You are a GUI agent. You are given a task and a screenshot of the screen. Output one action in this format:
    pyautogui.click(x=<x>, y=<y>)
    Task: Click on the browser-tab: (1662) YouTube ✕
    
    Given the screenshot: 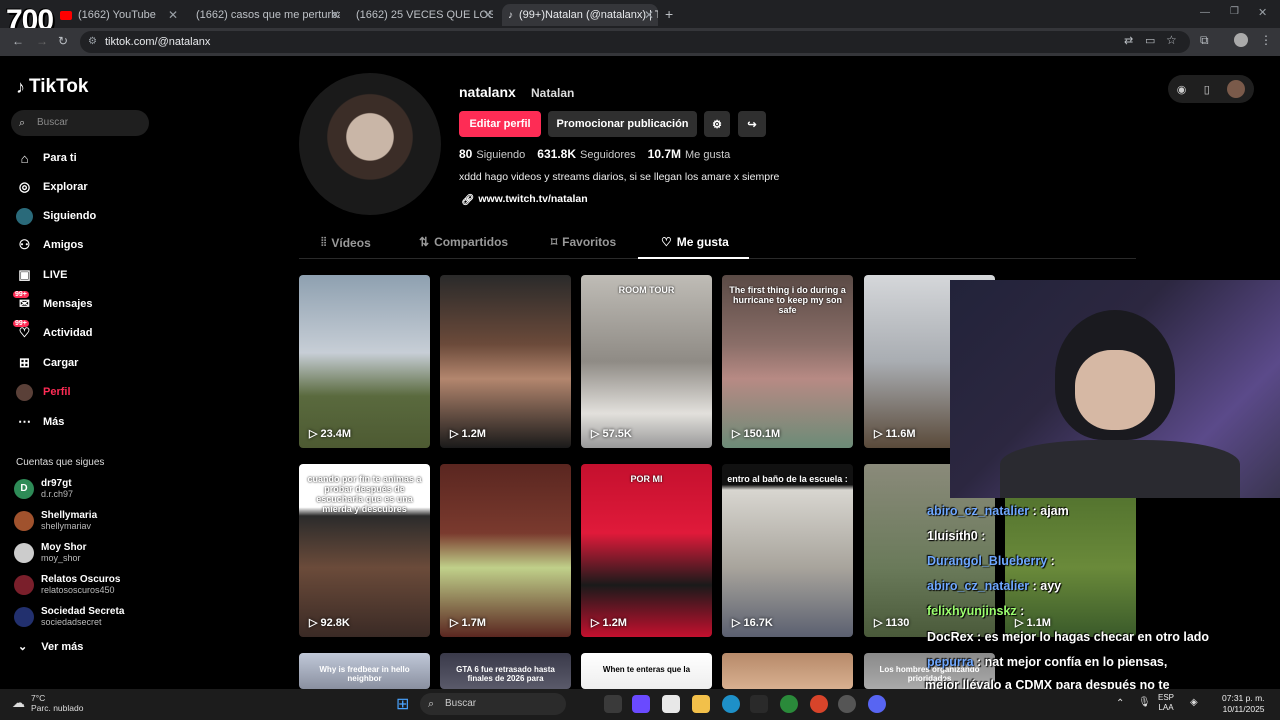 What is the action you would take?
    pyautogui.click(x=119, y=15)
    